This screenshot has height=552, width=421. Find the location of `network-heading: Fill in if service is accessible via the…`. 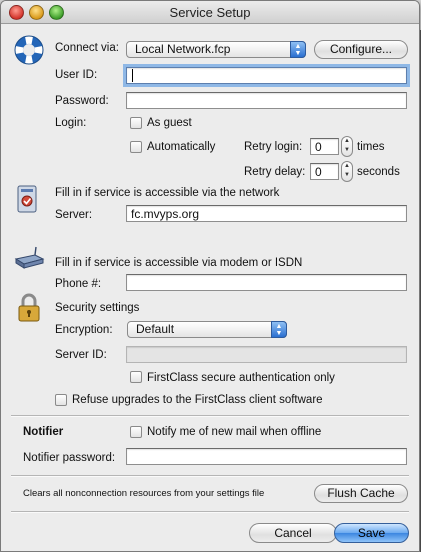

network-heading: Fill in if service is accessible via the… is located at coordinates (167, 193).